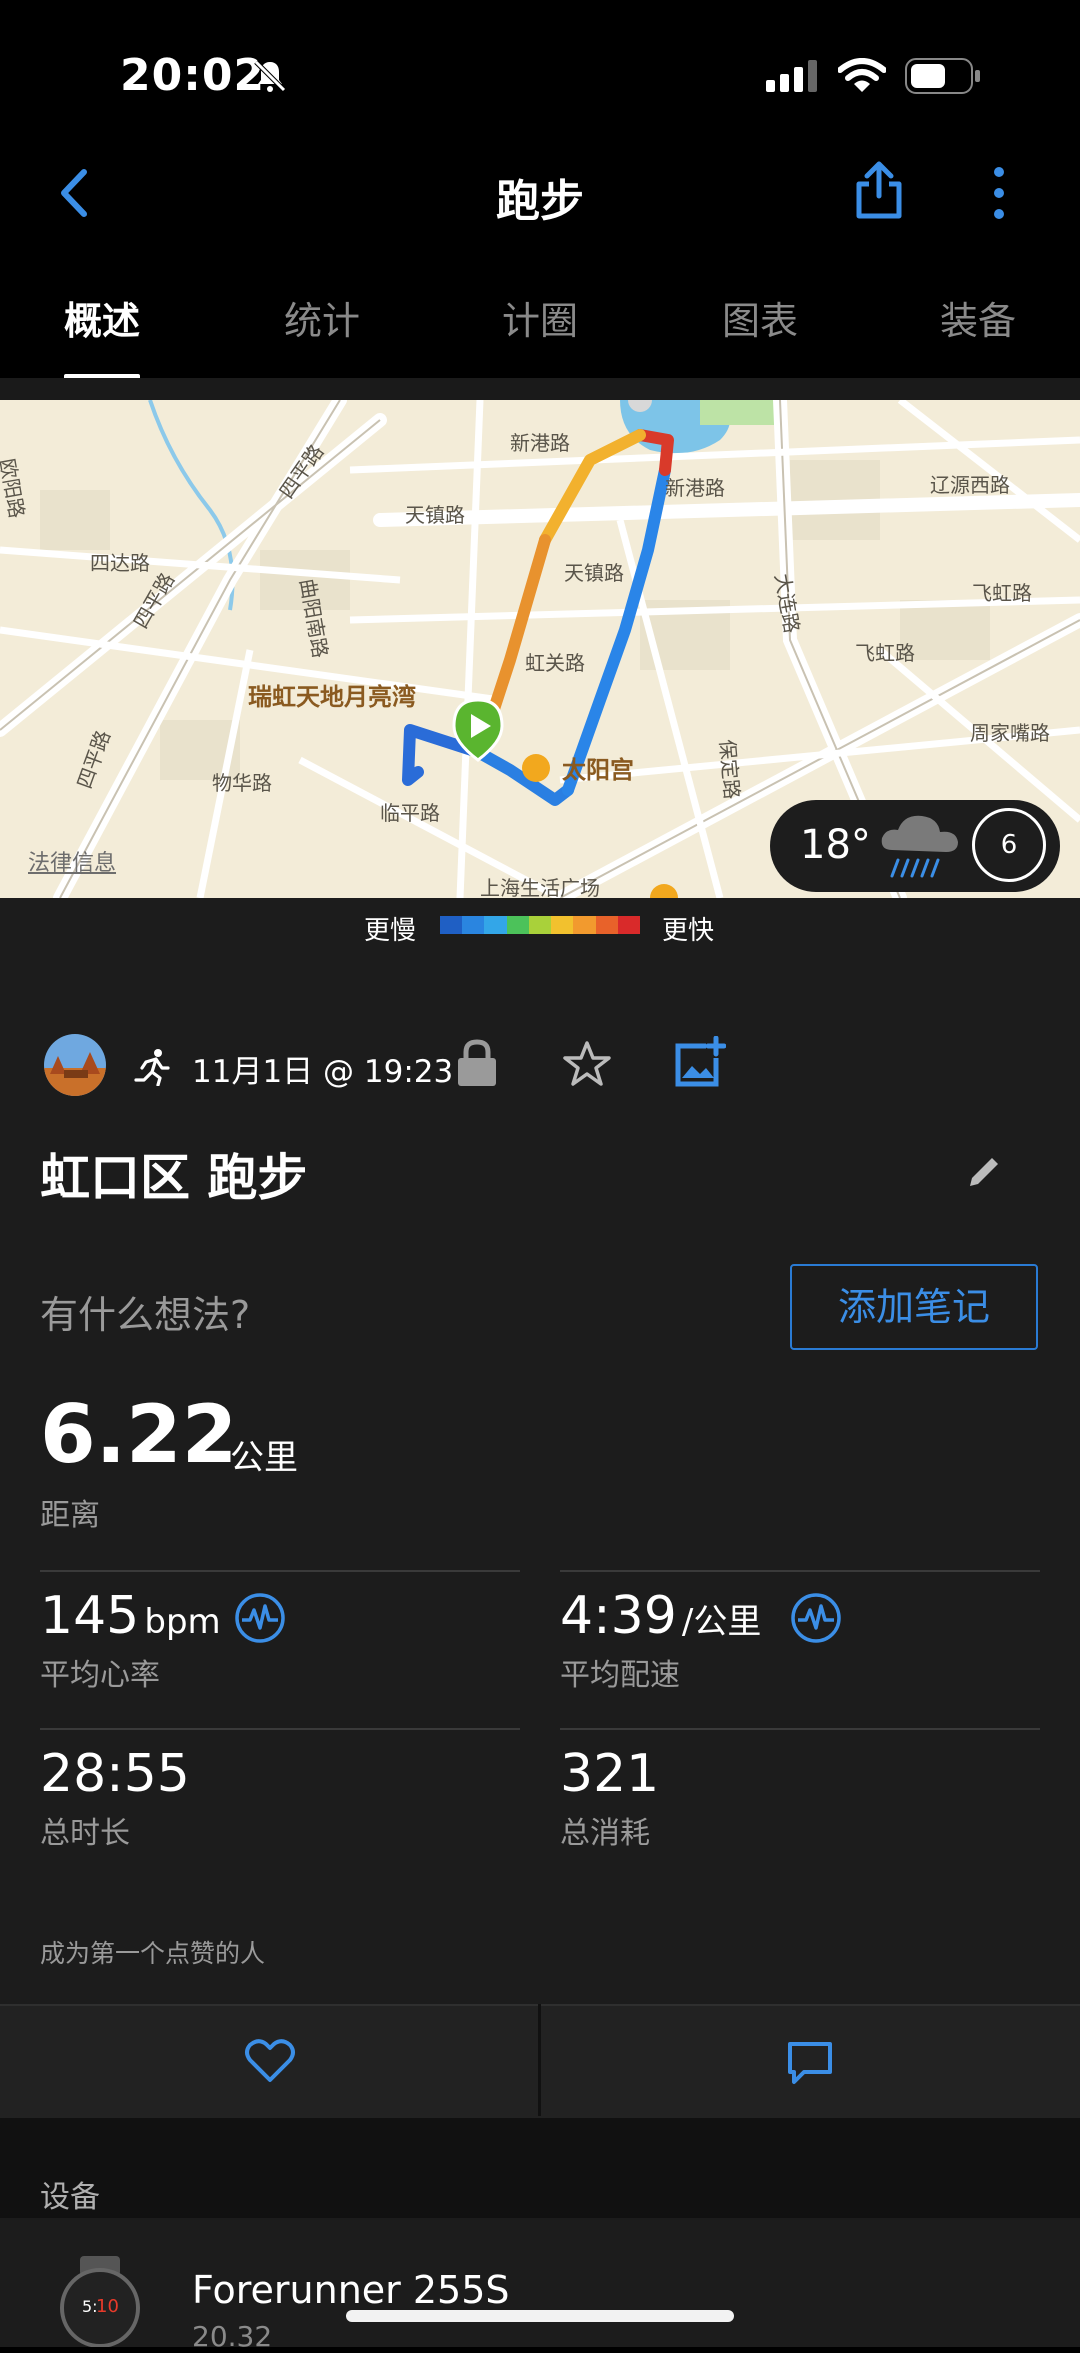 Image resolution: width=1080 pixels, height=2353 pixels. What do you see at coordinates (193, 75) in the screenshot?
I see `status-time: 20:02` at bounding box center [193, 75].